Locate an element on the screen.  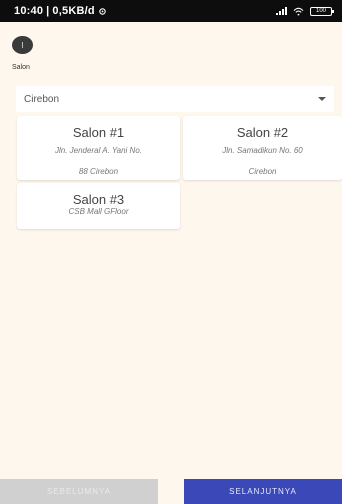
next-button: SELANJUTNYA is located at coordinates (263, 491).